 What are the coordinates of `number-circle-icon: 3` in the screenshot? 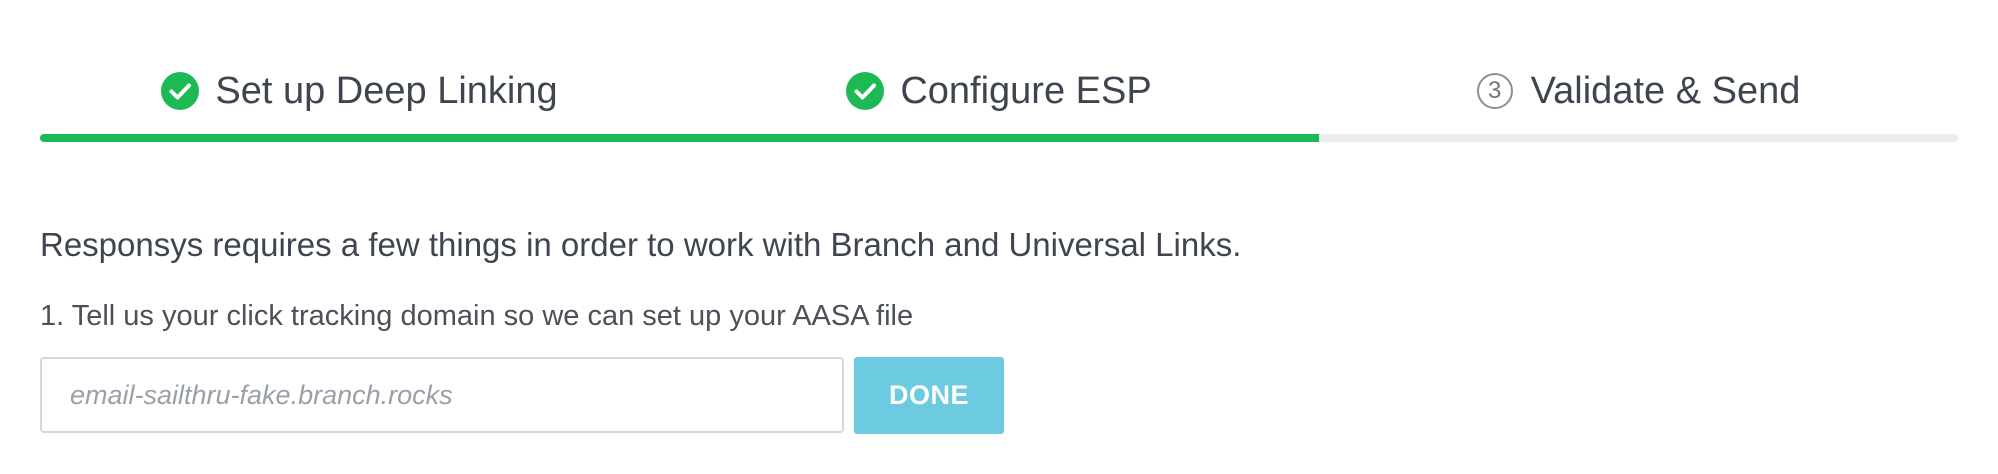 It's located at (1494, 91).